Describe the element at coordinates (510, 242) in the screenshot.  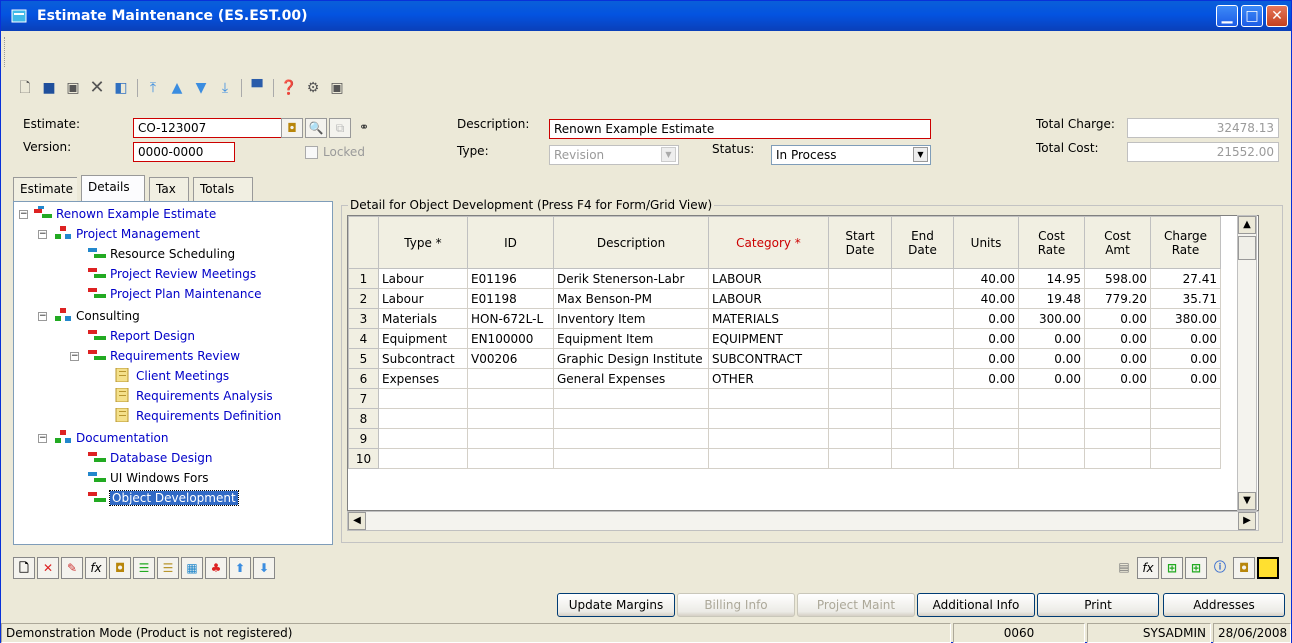
I see `column-header: ID` at that location.